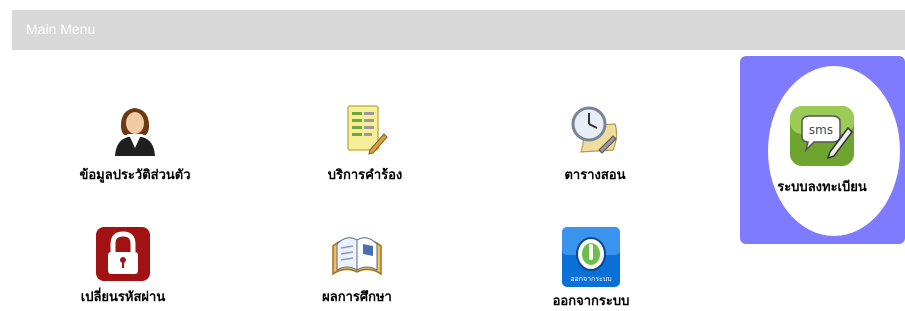 The image size is (905, 311). What do you see at coordinates (591, 301) in the screenshot?
I see `menu-item-logout-label: ออกจากระบบ` at bounding box center [591, 301].